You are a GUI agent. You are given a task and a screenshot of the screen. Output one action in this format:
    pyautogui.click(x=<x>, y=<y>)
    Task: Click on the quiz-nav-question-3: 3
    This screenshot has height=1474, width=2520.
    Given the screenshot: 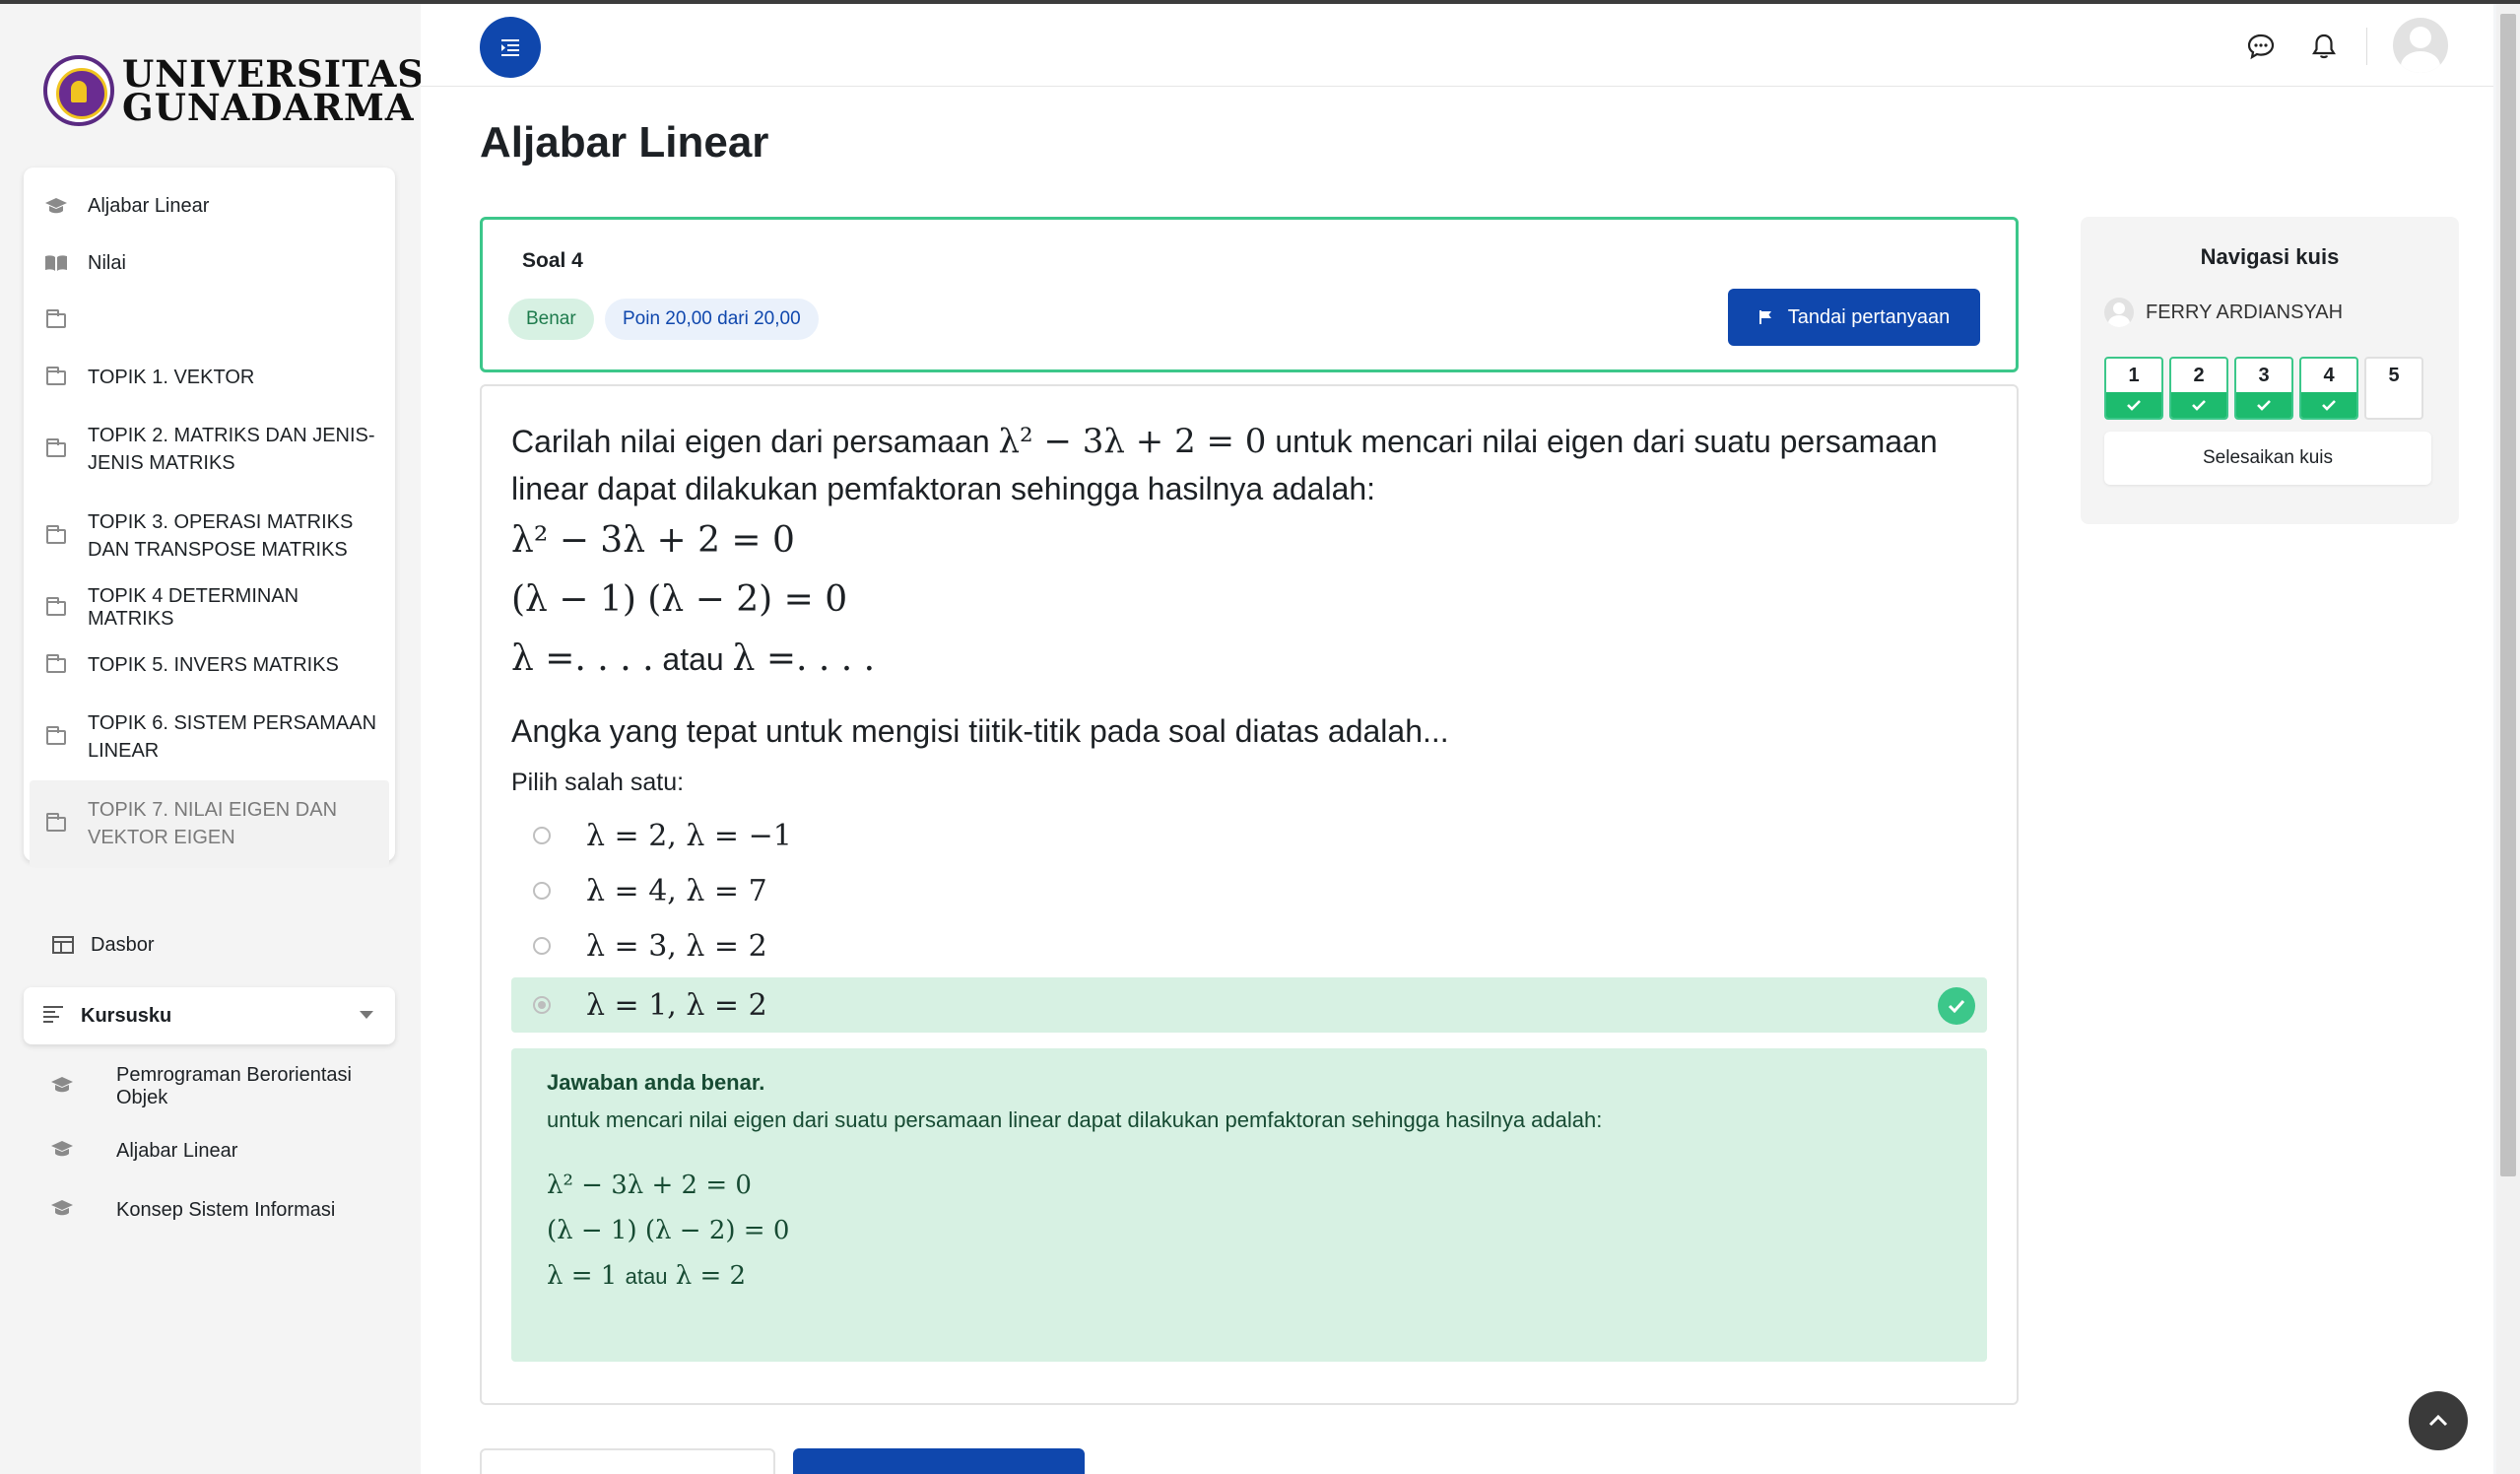 What is the action you would take?
    pyautogui.click(x=2263, y=389)
    